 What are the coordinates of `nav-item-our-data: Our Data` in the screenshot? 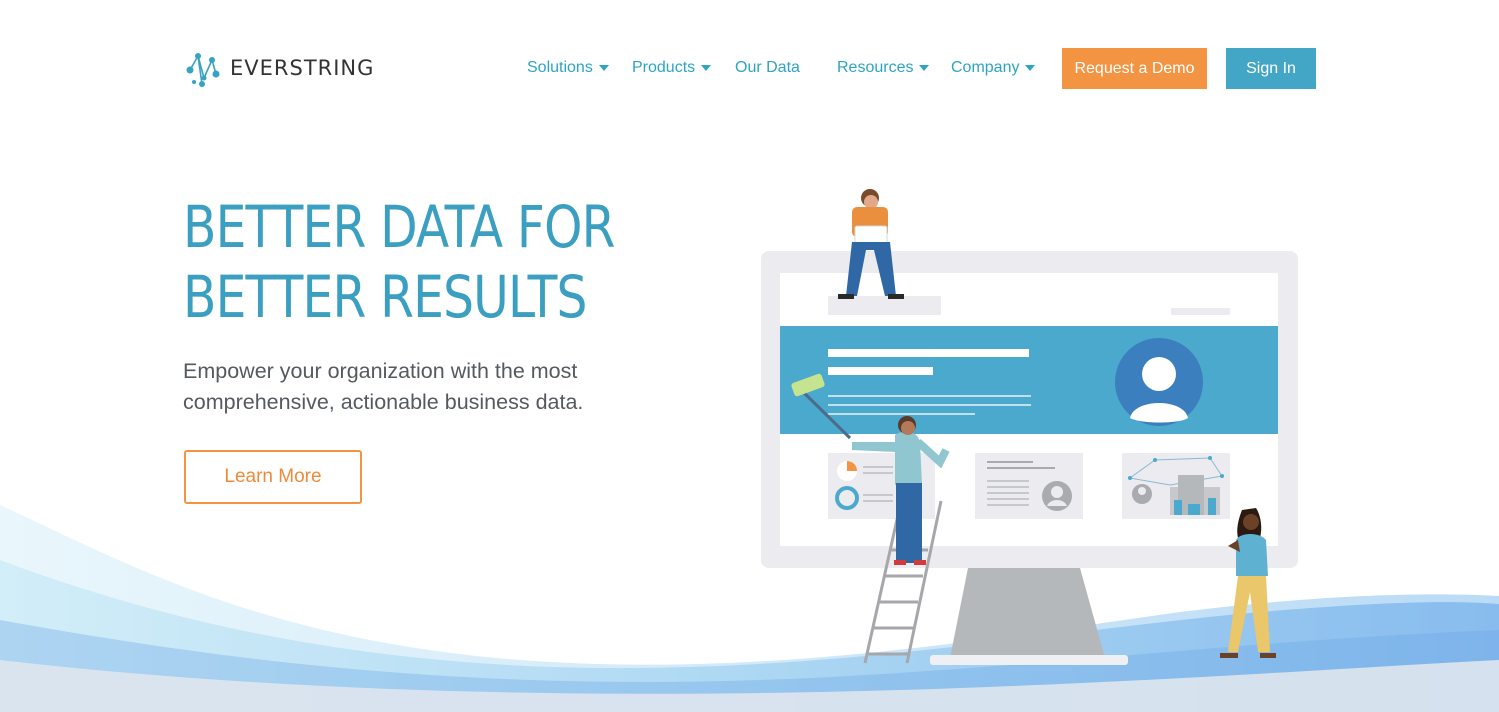 It's located at (767, 68).